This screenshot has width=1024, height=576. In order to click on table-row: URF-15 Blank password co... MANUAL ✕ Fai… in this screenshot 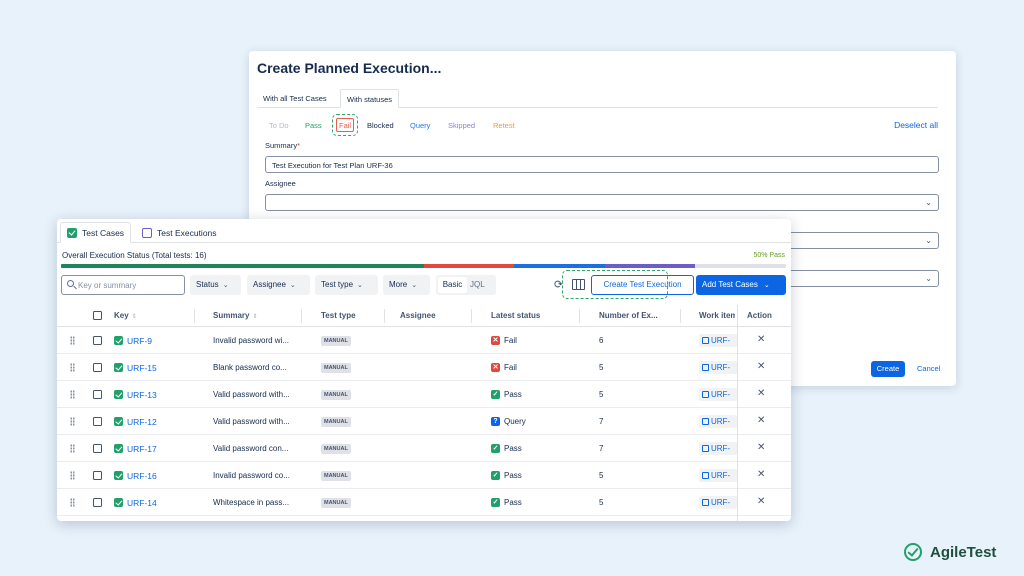, I will do `click(424, 367)`.